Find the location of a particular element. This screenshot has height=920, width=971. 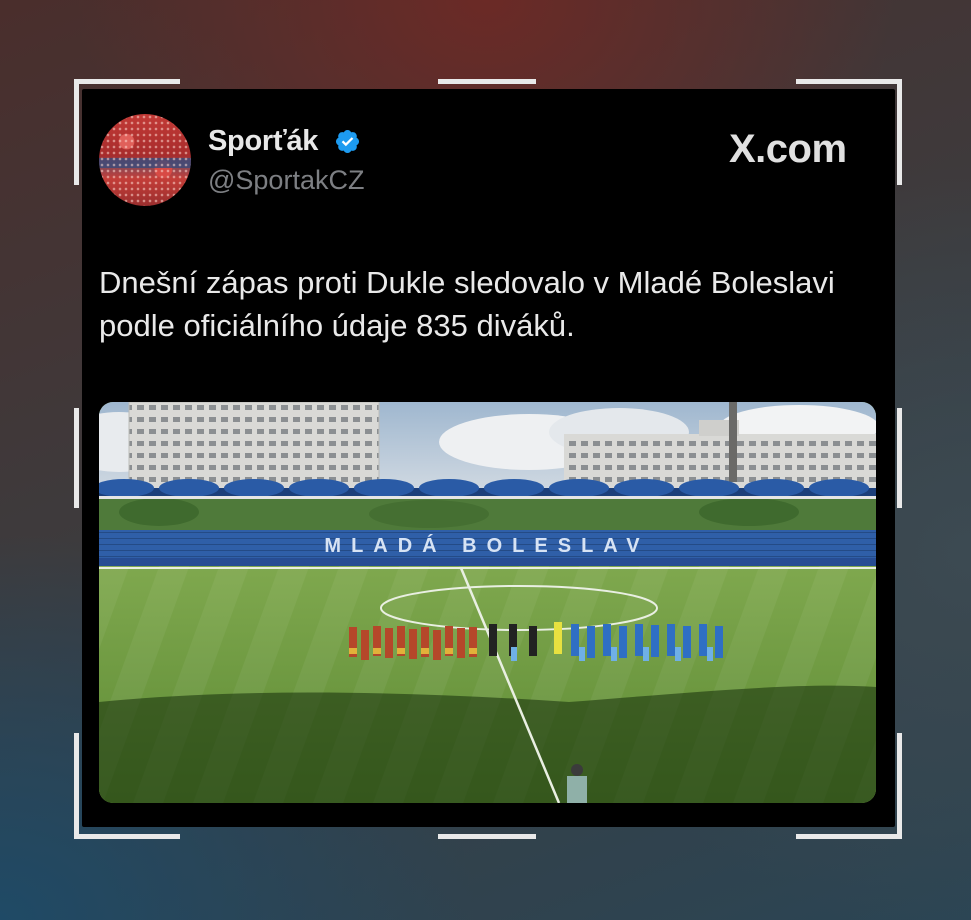

x-logo-icon: X.com is located at coordinates (788, 149).